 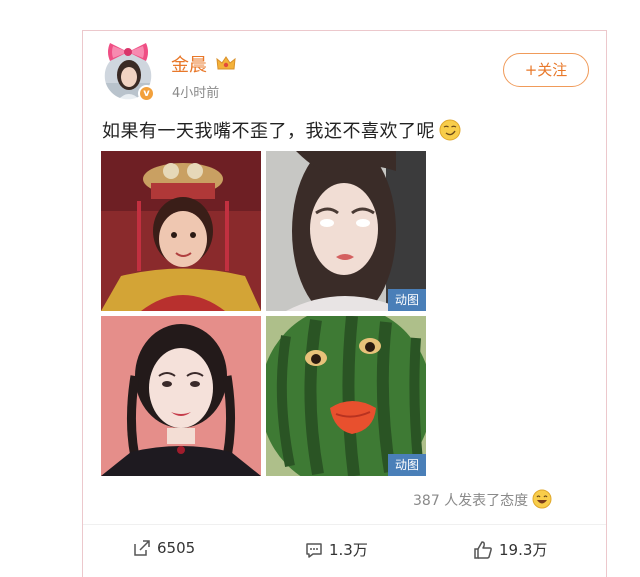 I want to click on bow-icon, so click(x=128, y=52).